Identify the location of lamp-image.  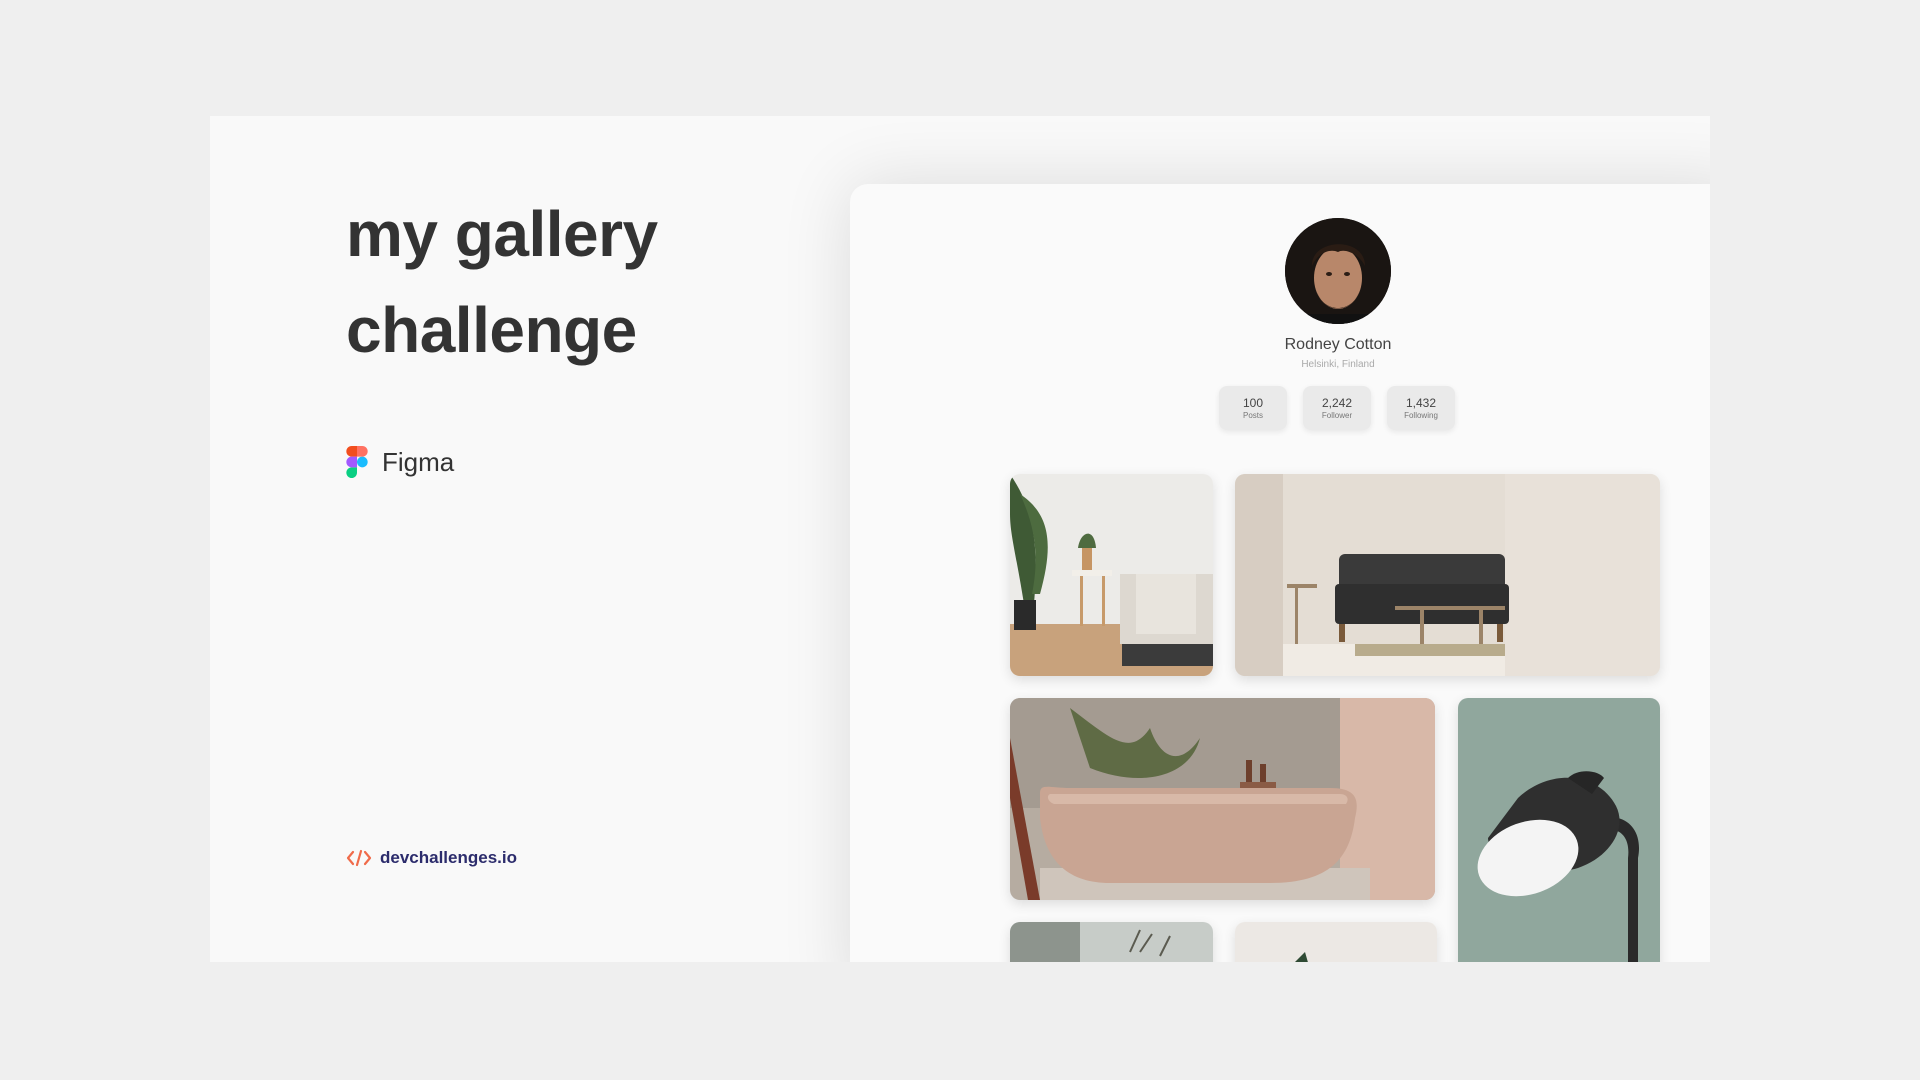
(1559, 830).